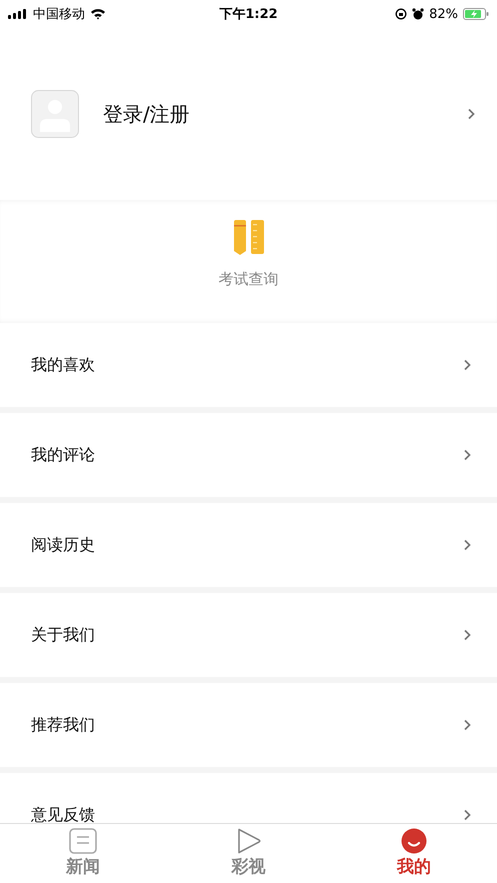 The width and height of the screenshot is (497, 883). What do you see at coordinates (414, 867) in the screenshot?
I see `tab-label: 我的` at bounding box center [414, 867].